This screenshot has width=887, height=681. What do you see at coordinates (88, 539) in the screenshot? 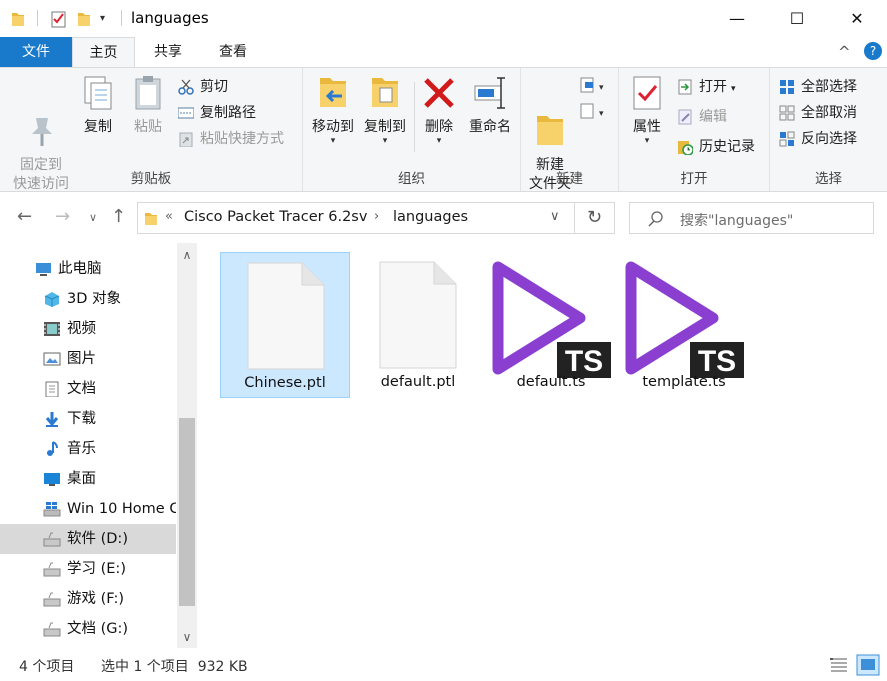
I see `nav-item-d-drive: 软件 (D:)` at bounding box center [88, 539].